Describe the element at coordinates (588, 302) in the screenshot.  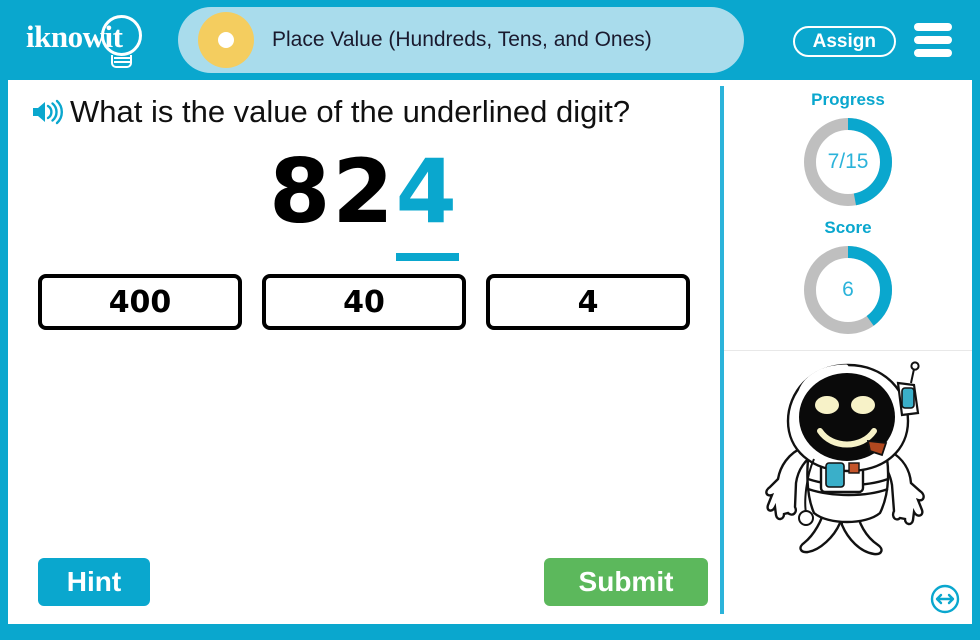
I see `answer-option-3: 4` at that location.